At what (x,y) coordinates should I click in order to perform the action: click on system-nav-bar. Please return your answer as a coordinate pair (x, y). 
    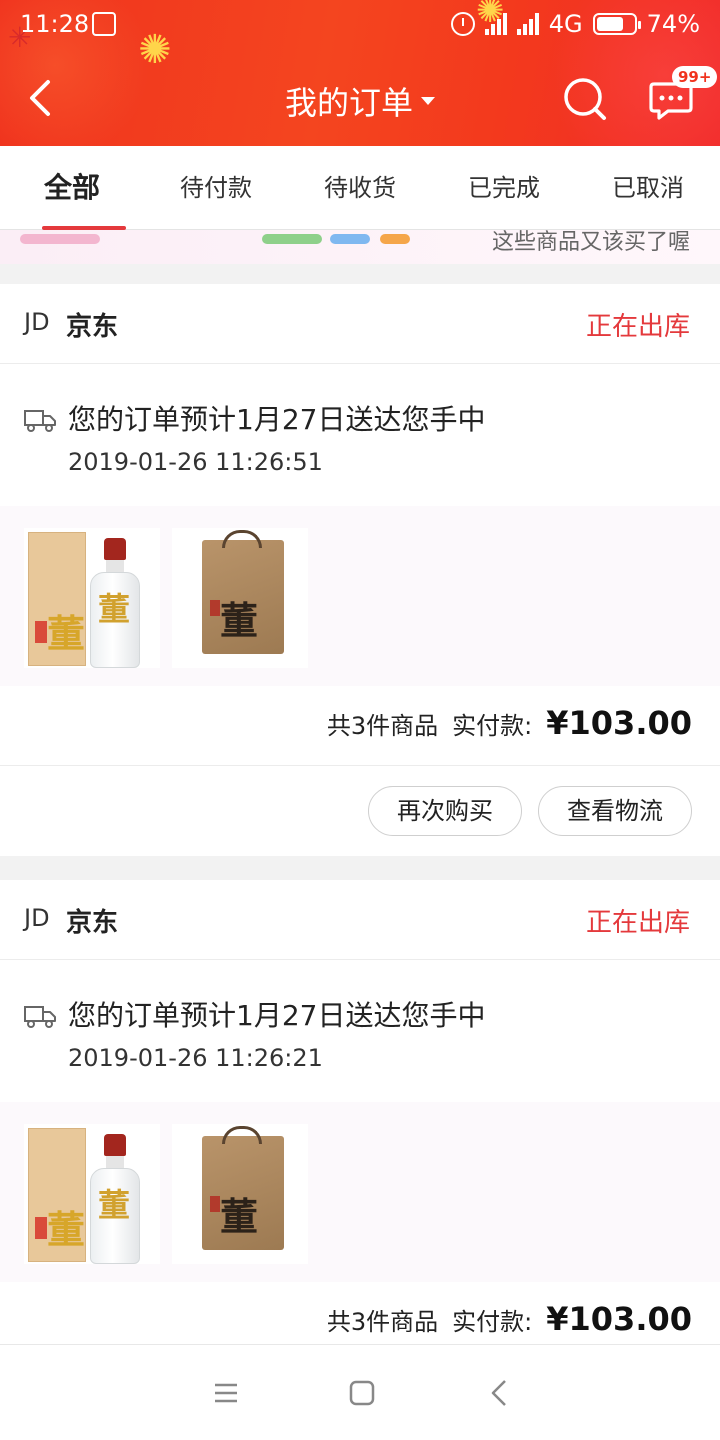
    Looking at the image, I should click on (360, 1392).